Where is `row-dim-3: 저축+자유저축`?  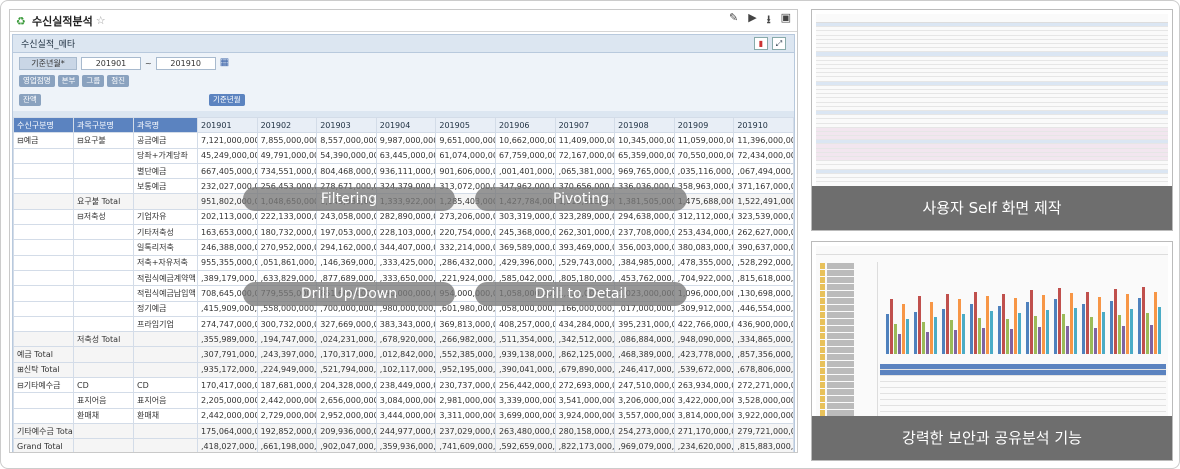
row-dim-3: 저축+자유저축 is located at coordinates (165, 262).